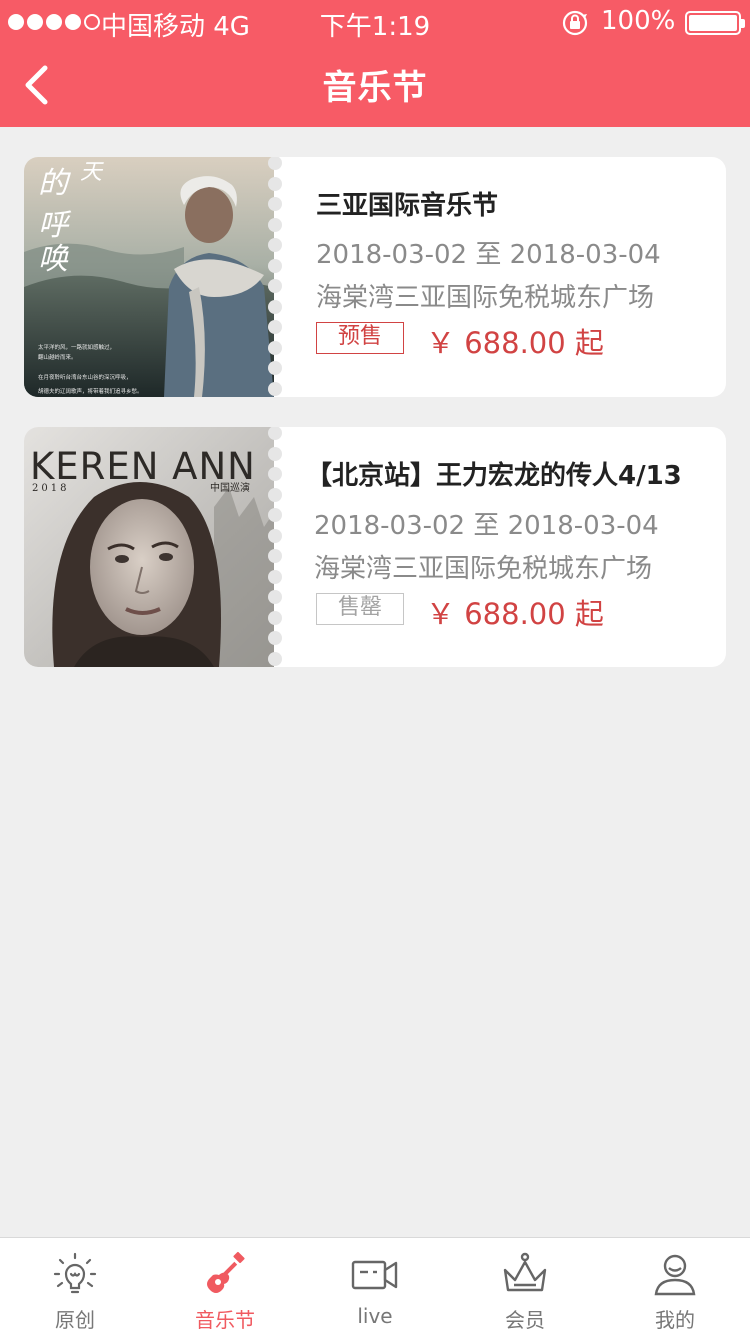 The width and height of the screenshot is (750, 1334). I want to click on event-poster-image: KEREN ANN 2018 中国巡演, so click(149, 547).